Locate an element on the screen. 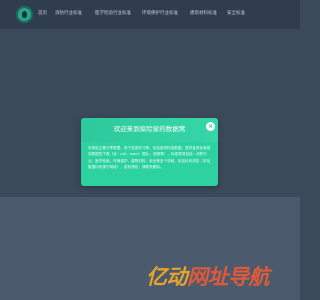  nav-item-environment-standards: 环境保护行业标准 is located at coordinates (160, 14).